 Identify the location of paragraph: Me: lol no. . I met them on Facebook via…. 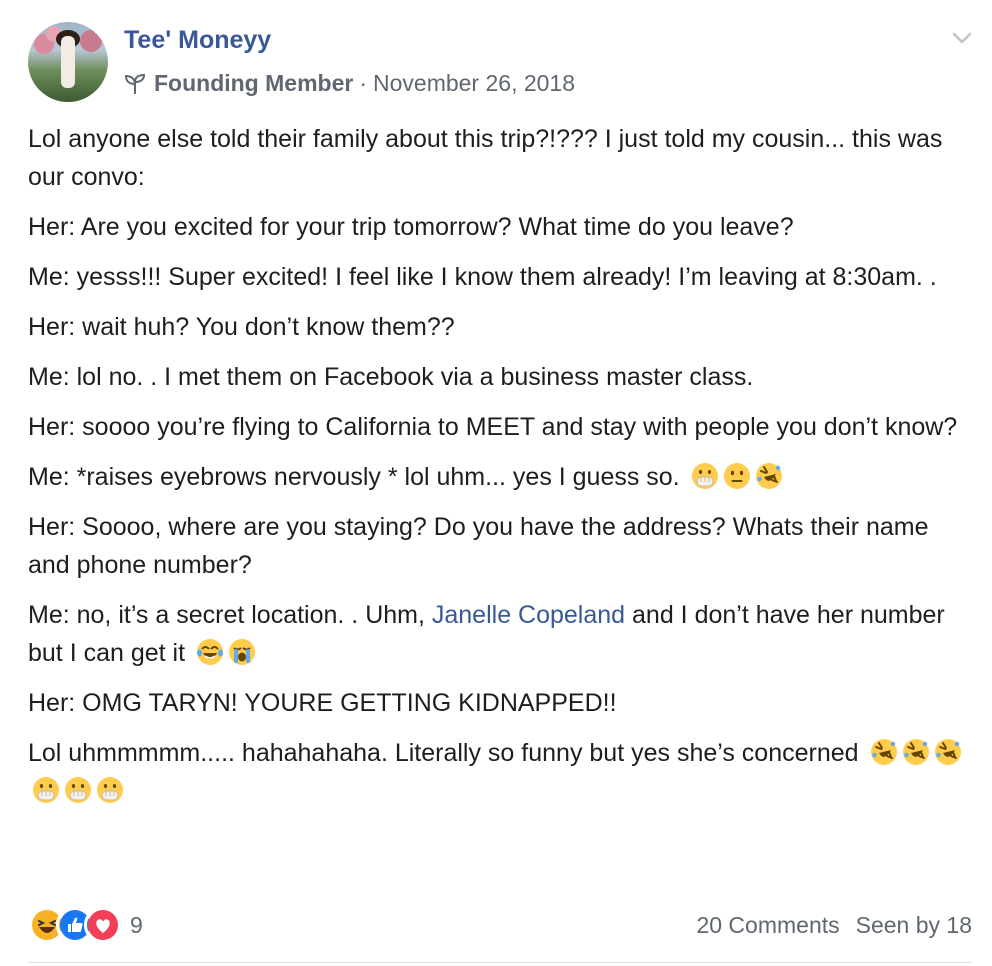
(391, 377).